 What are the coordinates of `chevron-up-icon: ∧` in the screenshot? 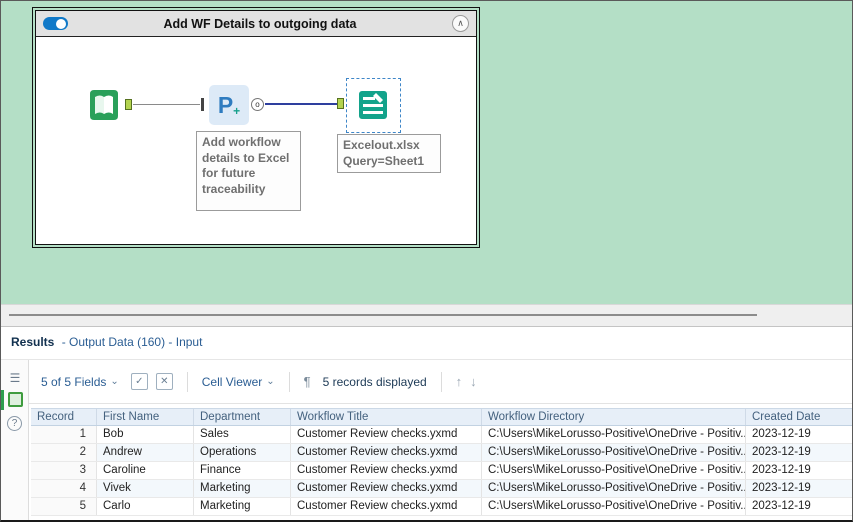 It's located at (460, 23).